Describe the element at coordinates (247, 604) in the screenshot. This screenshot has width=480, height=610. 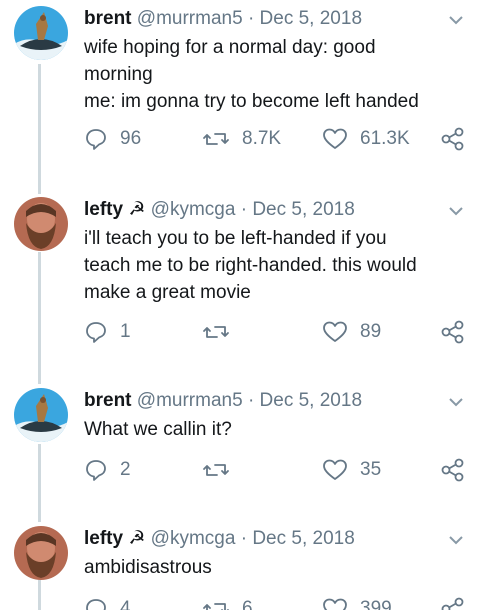
I see `retweet-count: 6` at that location.